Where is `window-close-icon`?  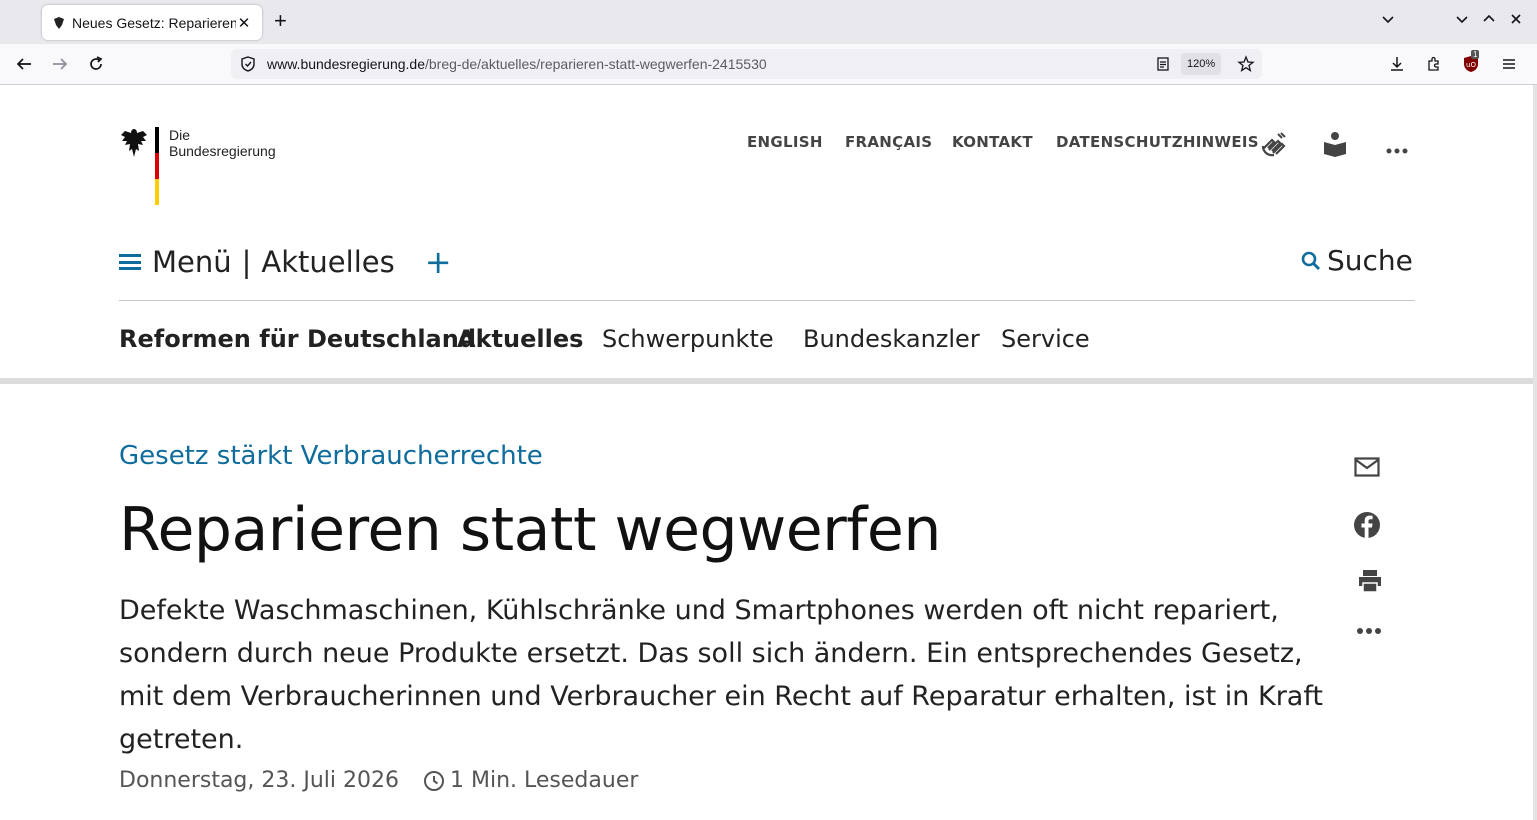 window-close-icon is located at coordinates (1516, 20).